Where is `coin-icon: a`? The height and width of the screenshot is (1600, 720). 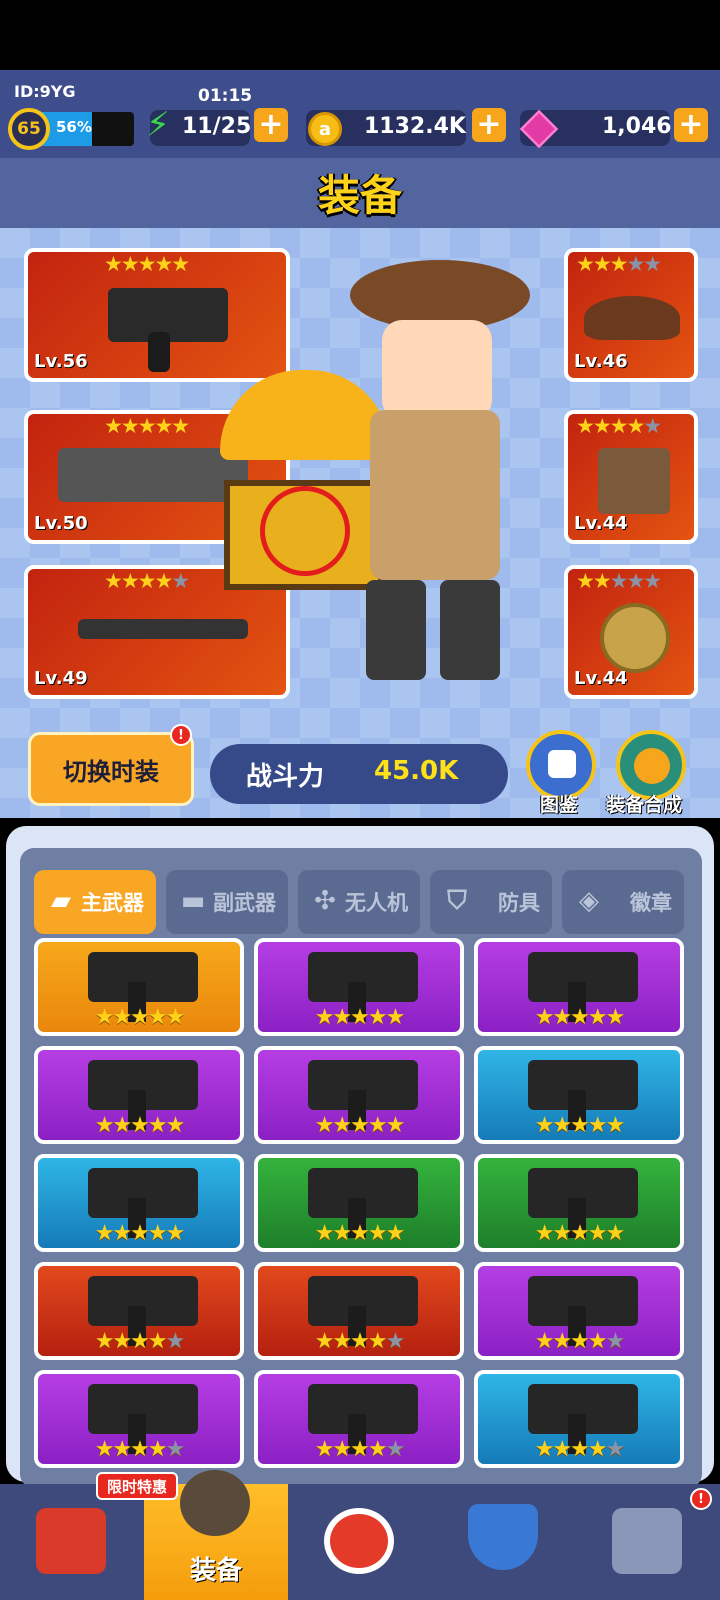 coin-icon: a is located at coordinates (325, 129).